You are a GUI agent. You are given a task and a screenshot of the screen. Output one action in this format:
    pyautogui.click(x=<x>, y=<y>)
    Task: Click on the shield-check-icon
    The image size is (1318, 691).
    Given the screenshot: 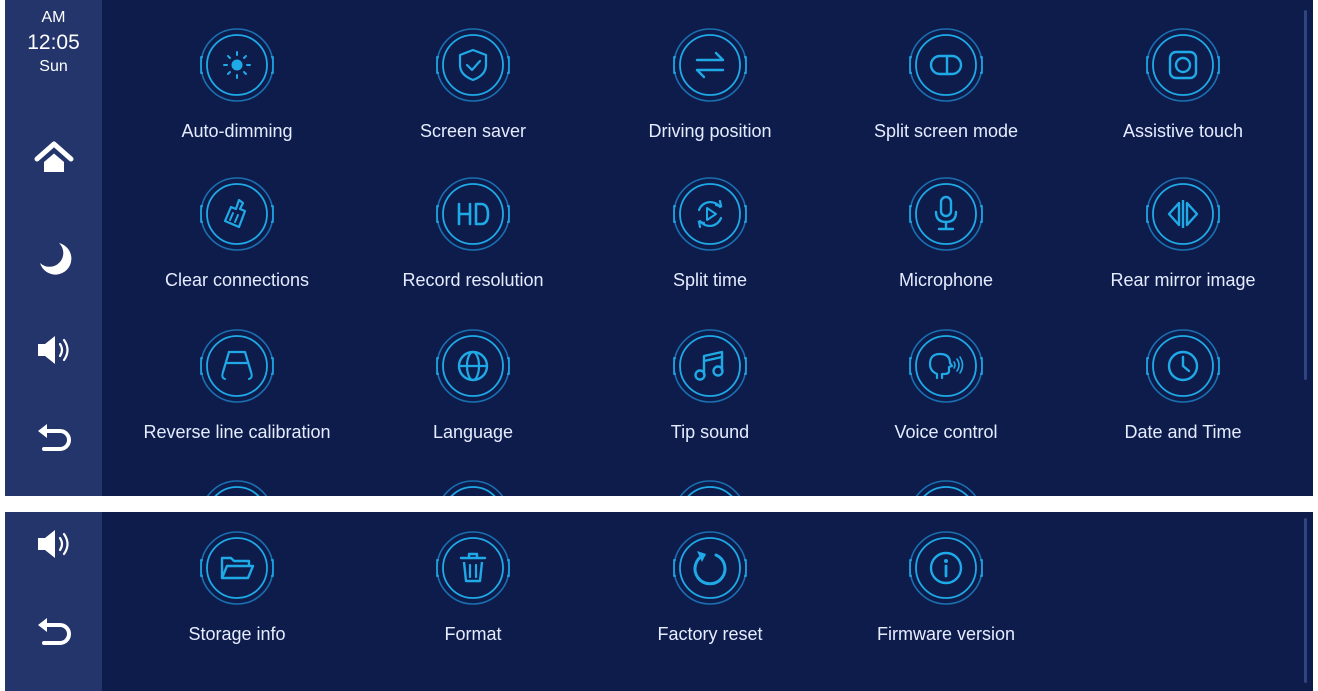 What is the action you would take?
    pyautogui.click(x=473, y=65)
    